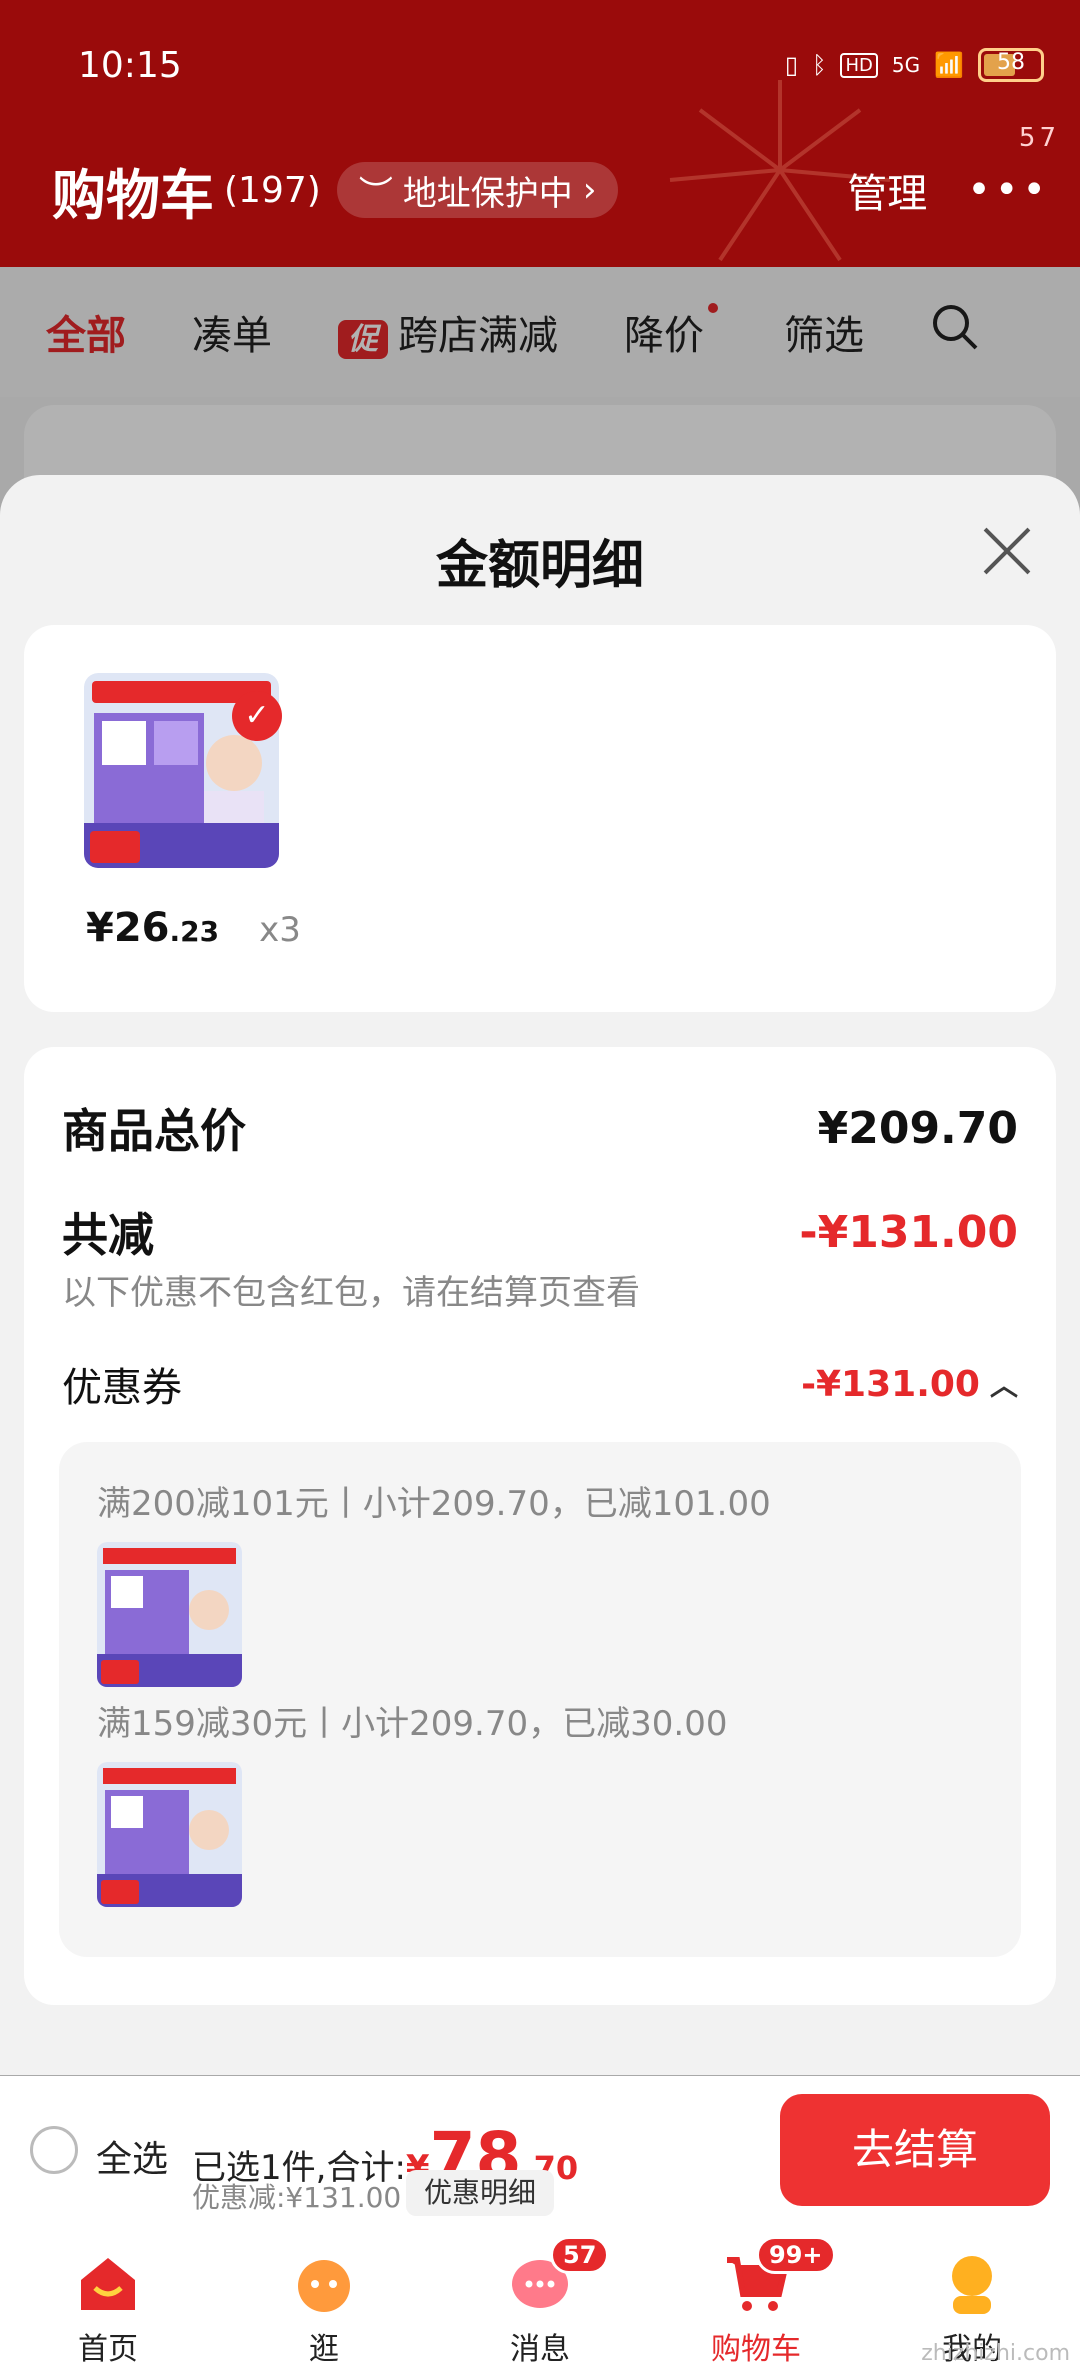 Image resolution: width=1080 pixels, height=2376 pixels. Describe the element at coordinates (480, 2193) in the screenshot. I see `discount-detail-button: 优惠明细` at that location.